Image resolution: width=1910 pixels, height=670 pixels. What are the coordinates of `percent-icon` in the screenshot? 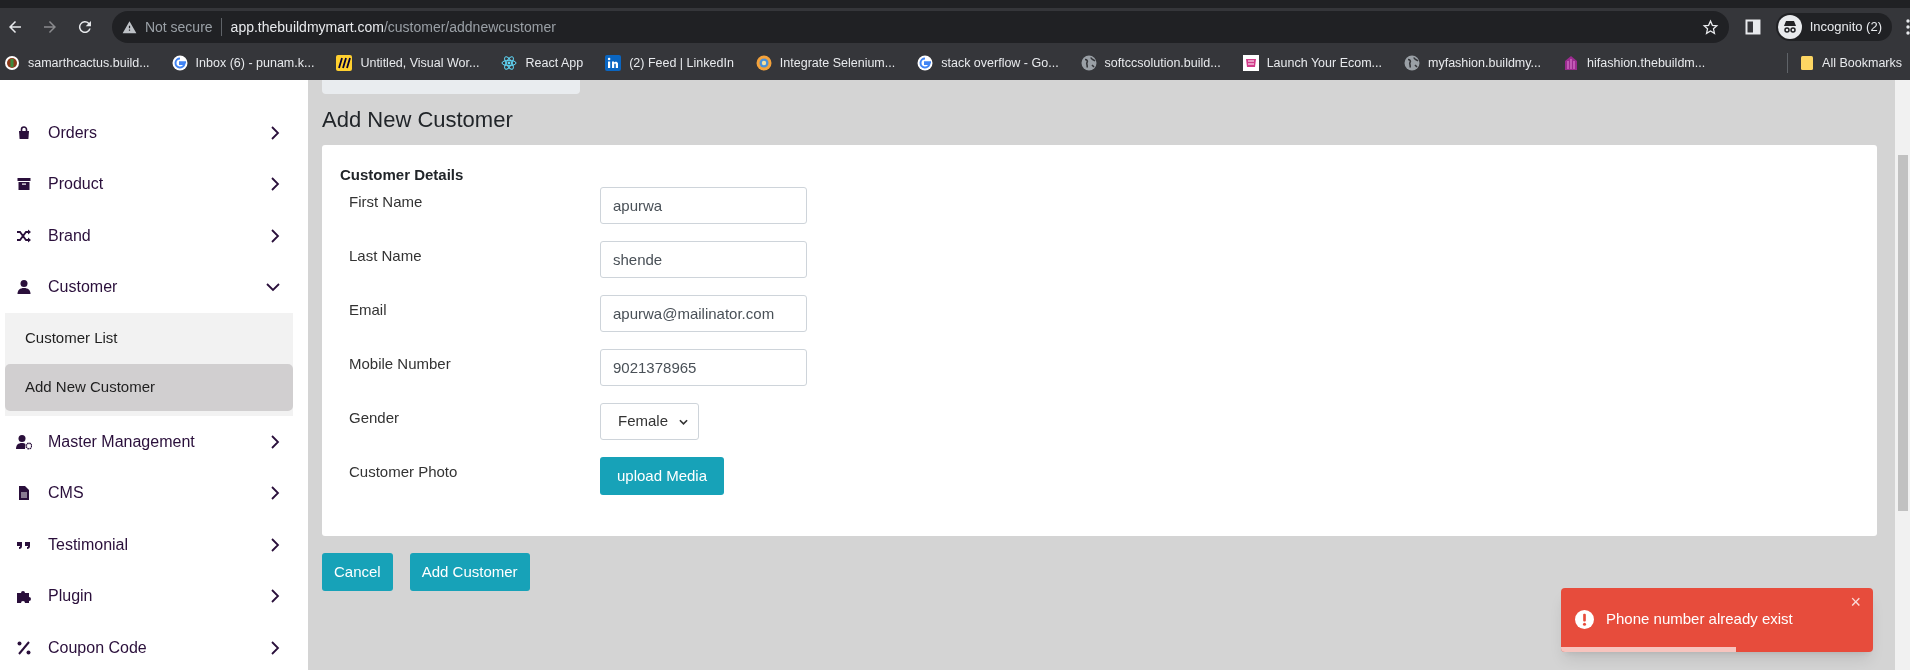 It's located at (24, 647).